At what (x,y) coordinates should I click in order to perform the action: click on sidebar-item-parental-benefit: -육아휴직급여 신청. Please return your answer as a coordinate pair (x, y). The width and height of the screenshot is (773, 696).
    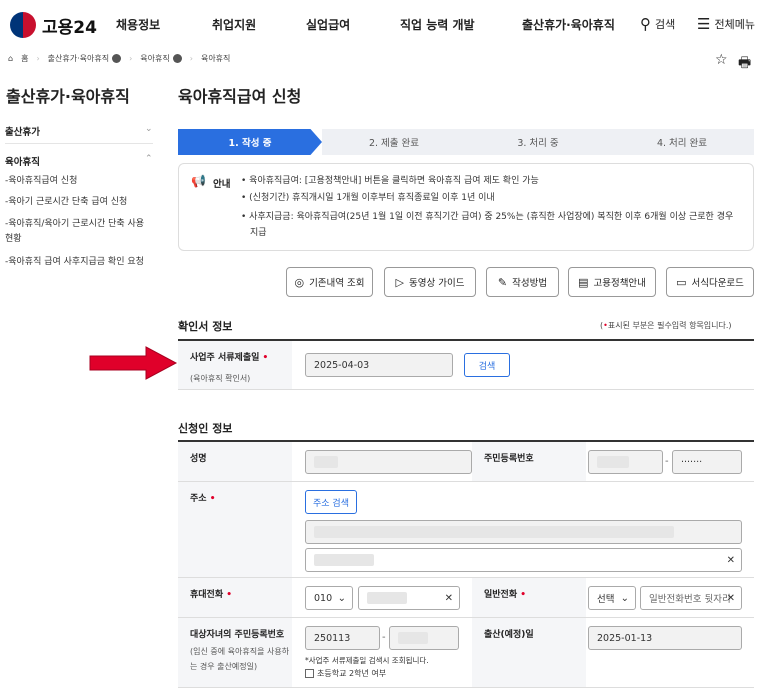
    Looking at the image, I should click on (79, 181).